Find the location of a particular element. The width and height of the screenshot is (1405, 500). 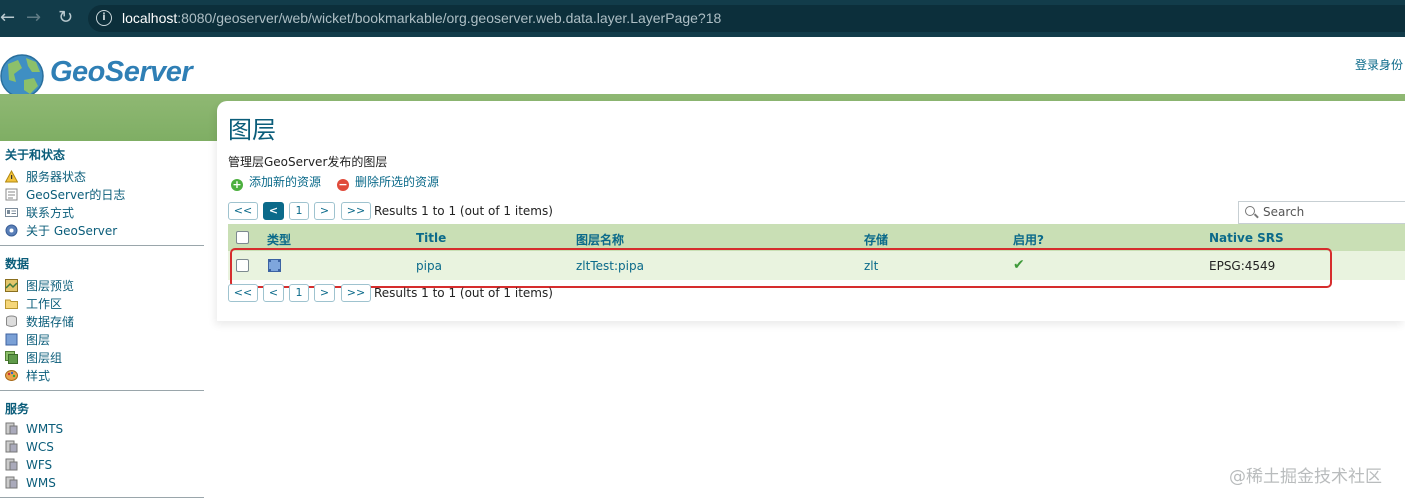

page-description: 管理层GeoServer发布的图层 is located at coordinates (308, 162).